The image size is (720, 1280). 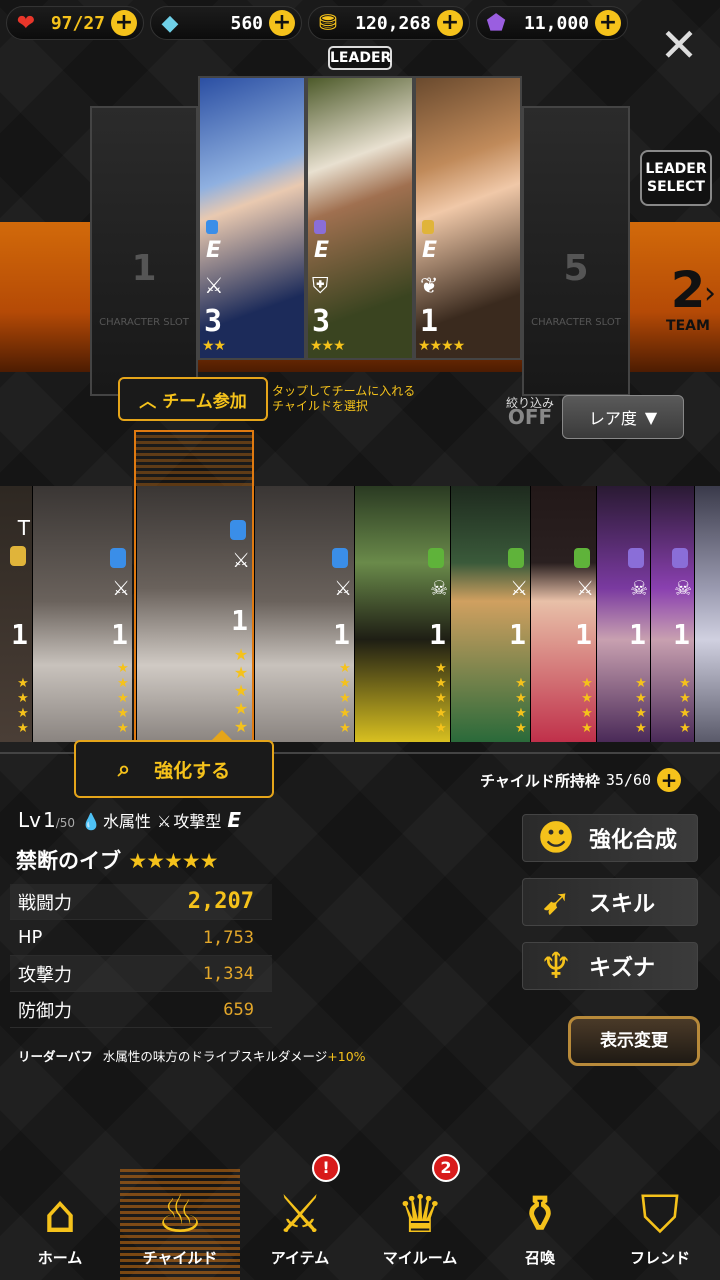 I want to click on fusion-icon: ☻, so click(x=556, y=838).